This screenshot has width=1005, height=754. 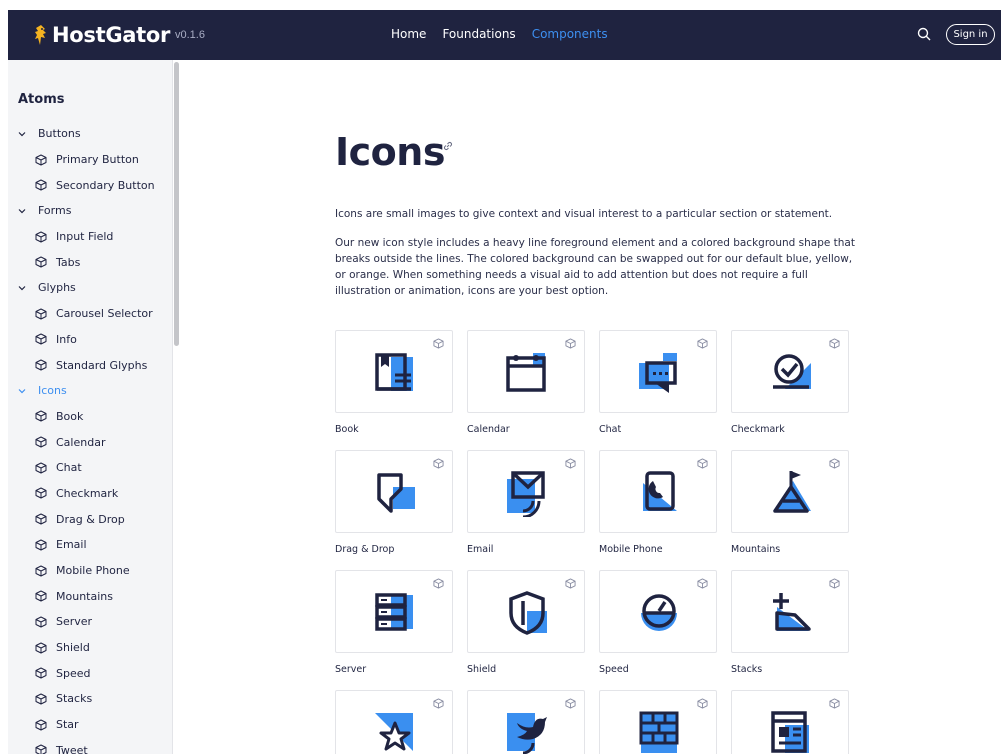 I want to click on sign-in-button: Sign in, so click(x=970, y=34).